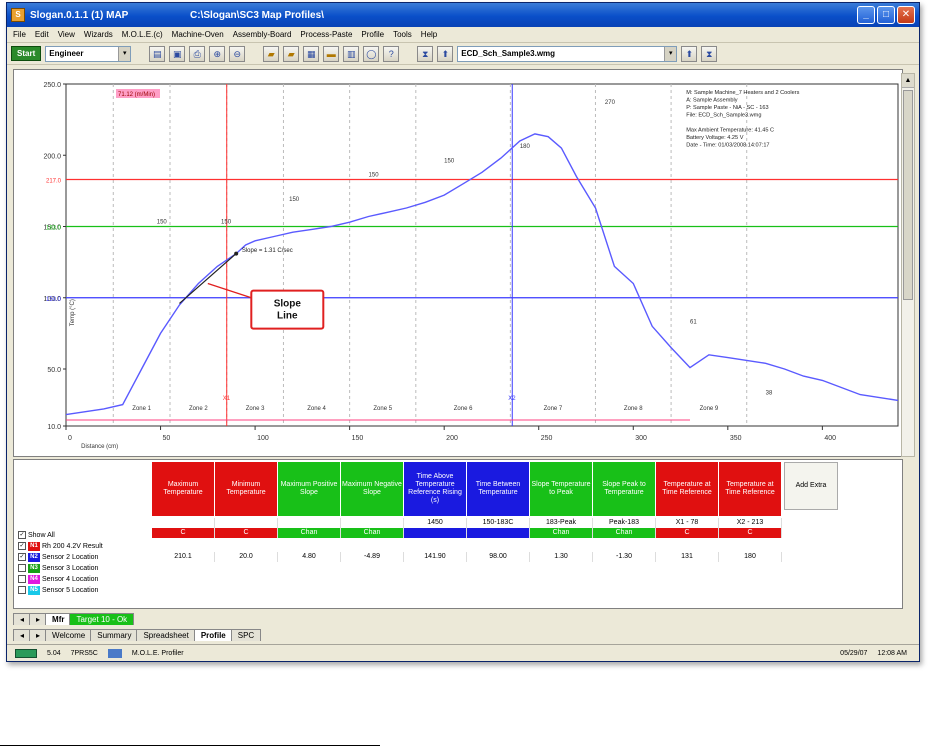 The image size is (935, 750). What do you see at coordinates (402, 34) in the screenshot?
I see `menu-tools: Tools` at bounding box center [402, 34].